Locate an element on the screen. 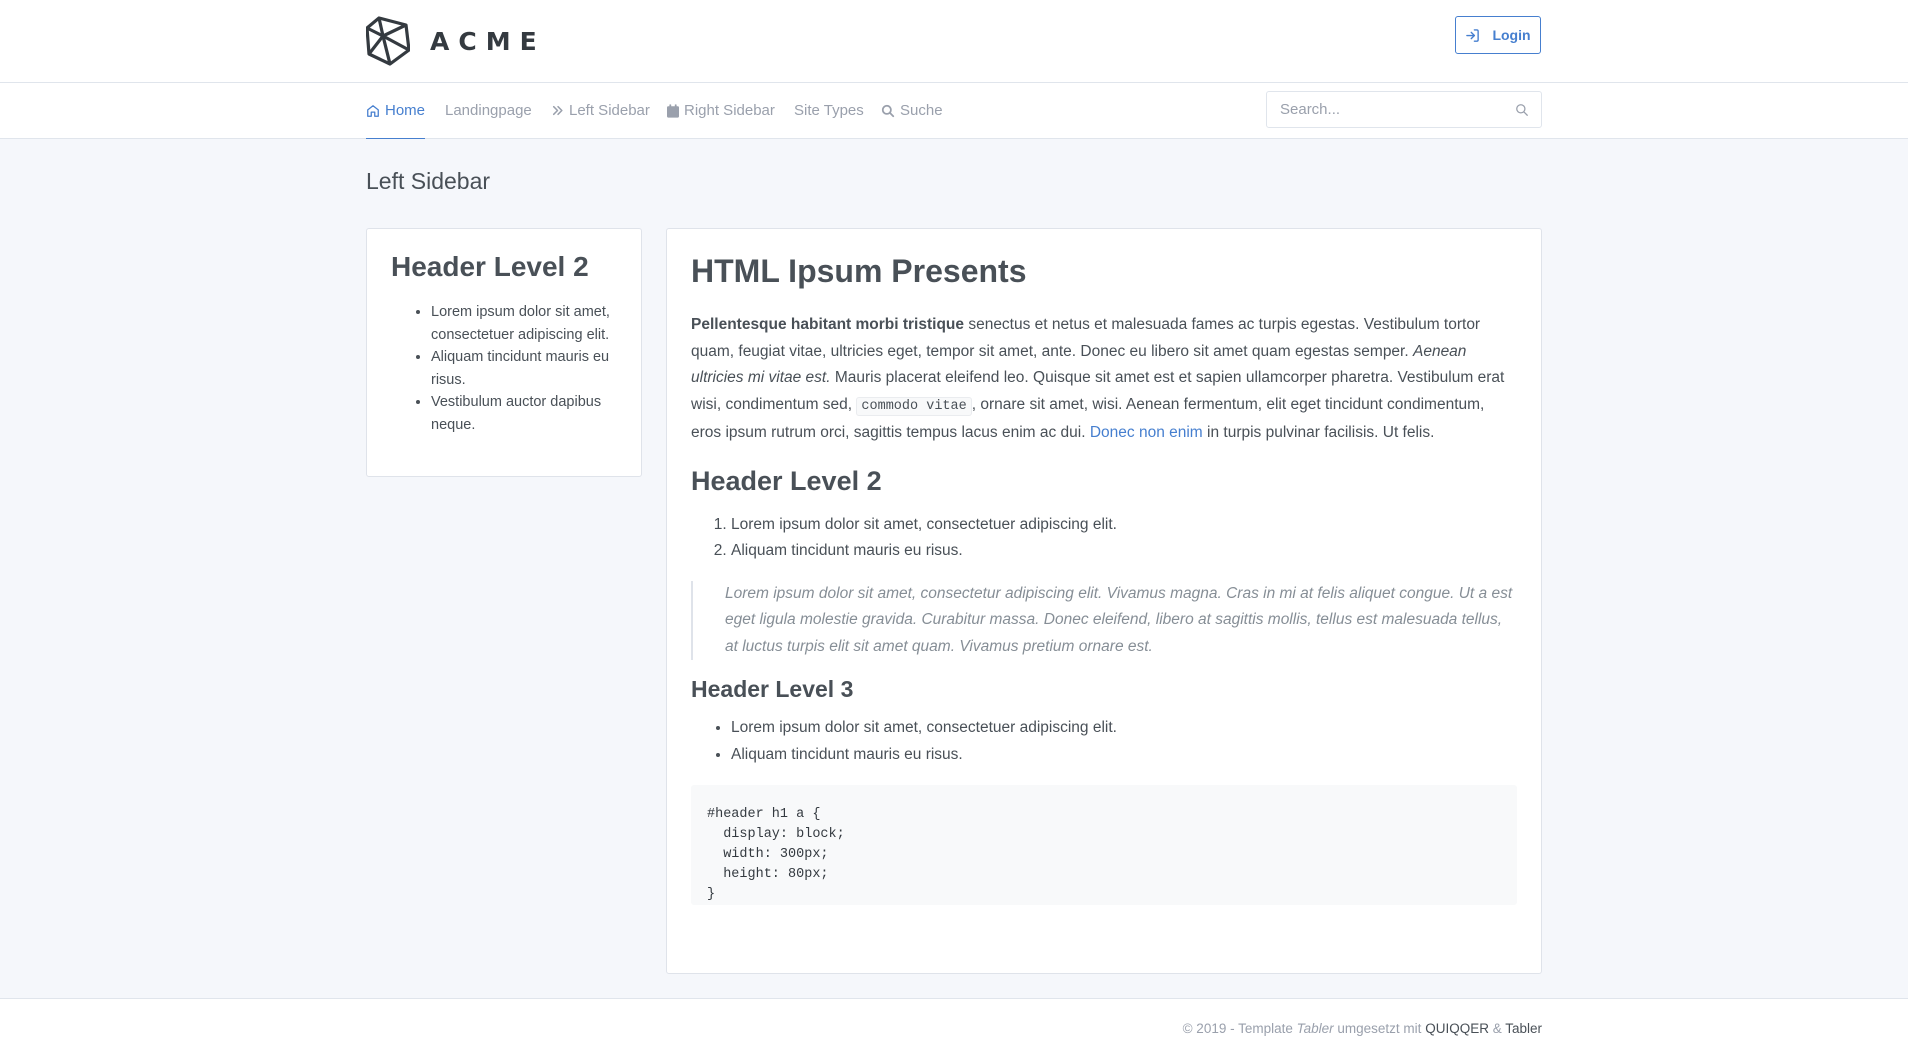  bold-text: Pellentesque habitant morbi tristique is located at coordinates (828, 324).